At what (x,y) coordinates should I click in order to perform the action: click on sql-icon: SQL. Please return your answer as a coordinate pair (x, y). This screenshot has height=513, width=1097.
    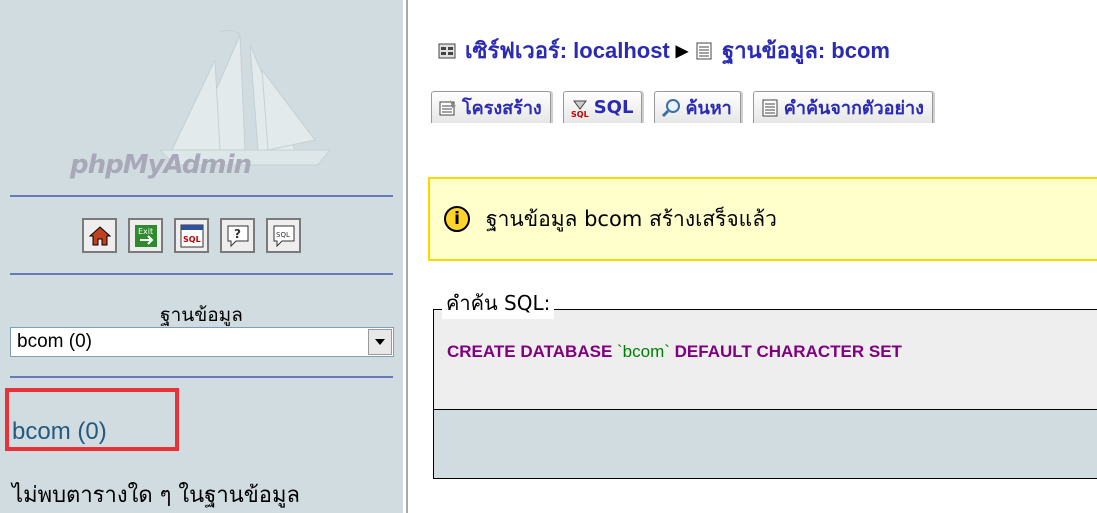
    Looking at the image, I should click on (580, 109).